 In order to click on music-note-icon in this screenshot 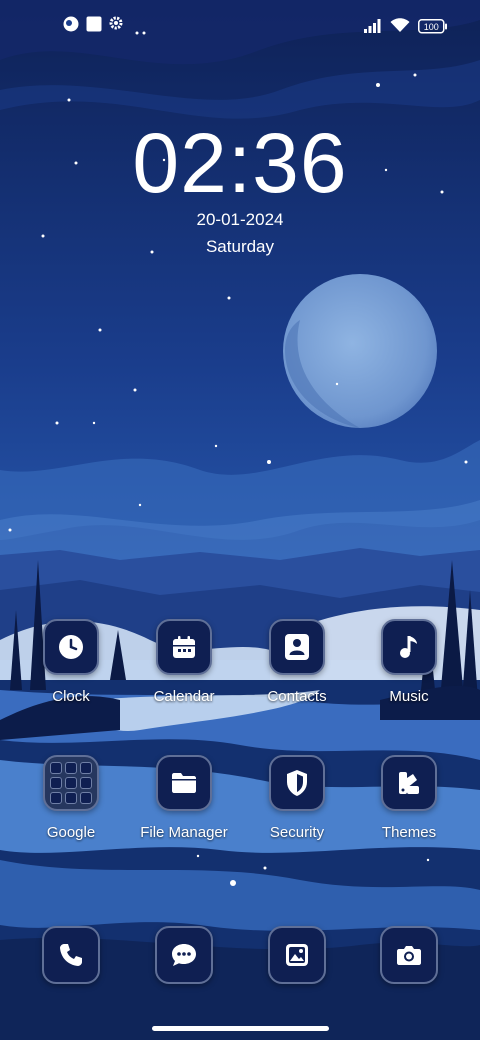, I will do `click(409, 647)`.